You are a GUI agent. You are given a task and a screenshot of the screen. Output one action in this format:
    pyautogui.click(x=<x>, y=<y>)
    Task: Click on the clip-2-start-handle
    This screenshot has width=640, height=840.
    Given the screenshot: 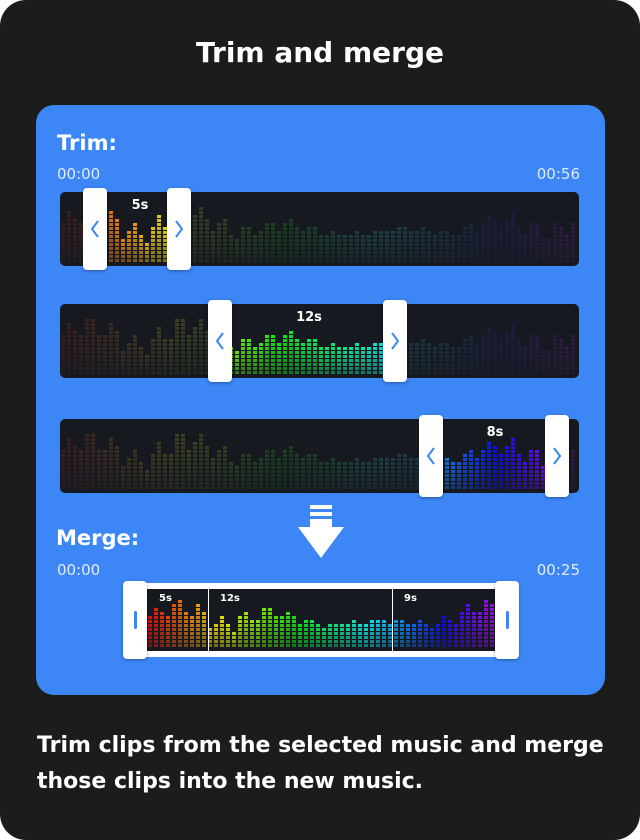 What is the action you would take?
    pyautogui.click(x=220, y=341)
    